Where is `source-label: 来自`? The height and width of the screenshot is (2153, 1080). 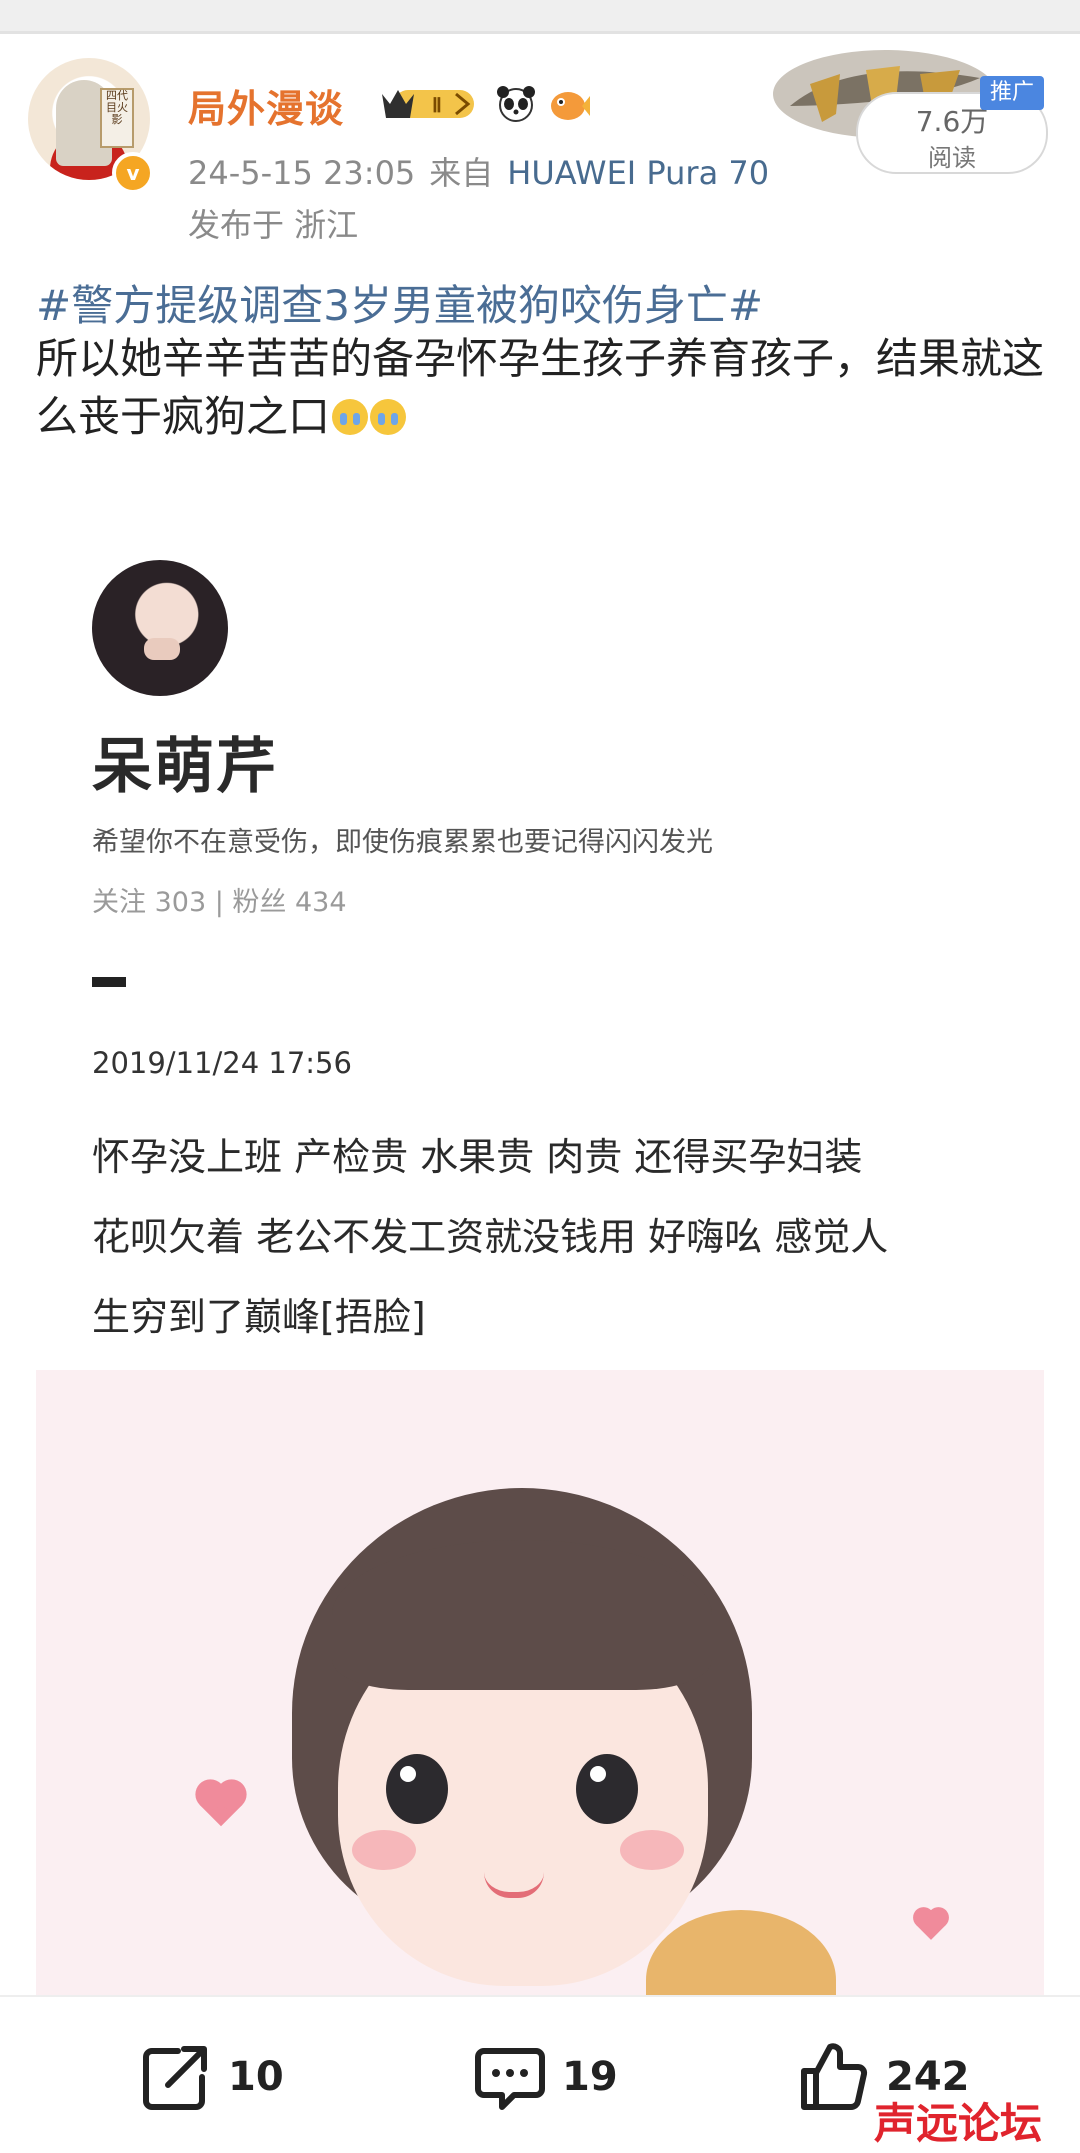 source-label: 来自 is located at coordinates (461, 173).